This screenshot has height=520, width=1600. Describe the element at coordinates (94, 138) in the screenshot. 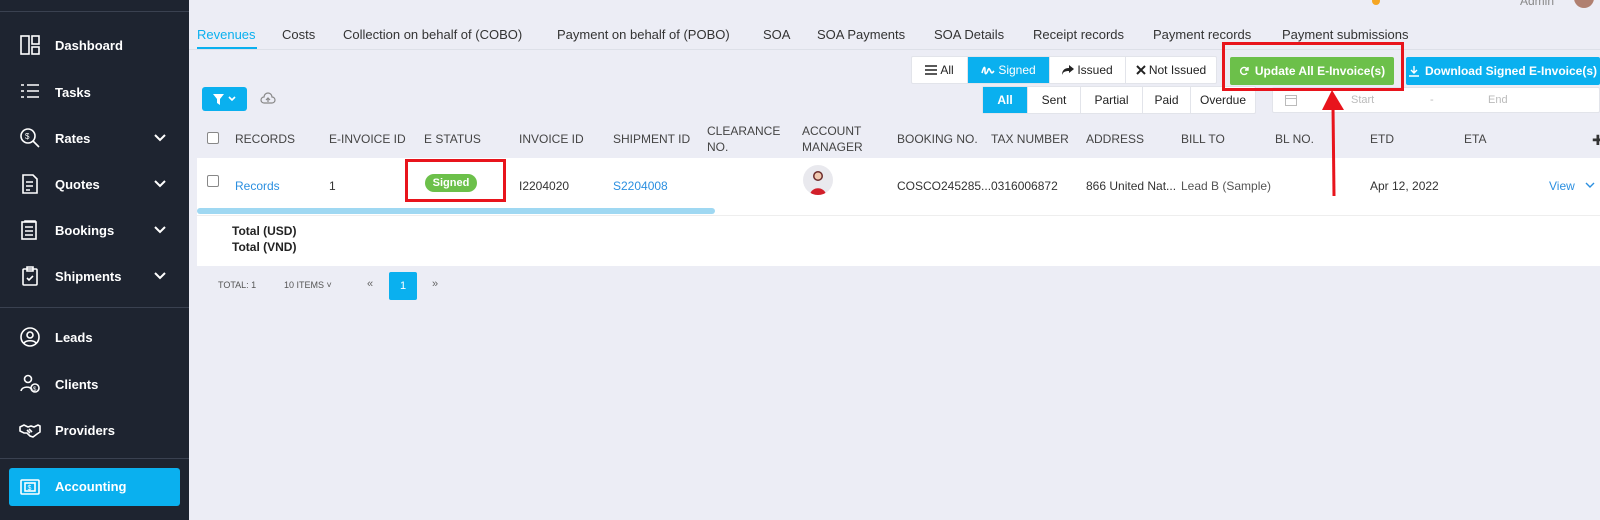

I see `sidebar-item-rates: $ Rates` at that location.